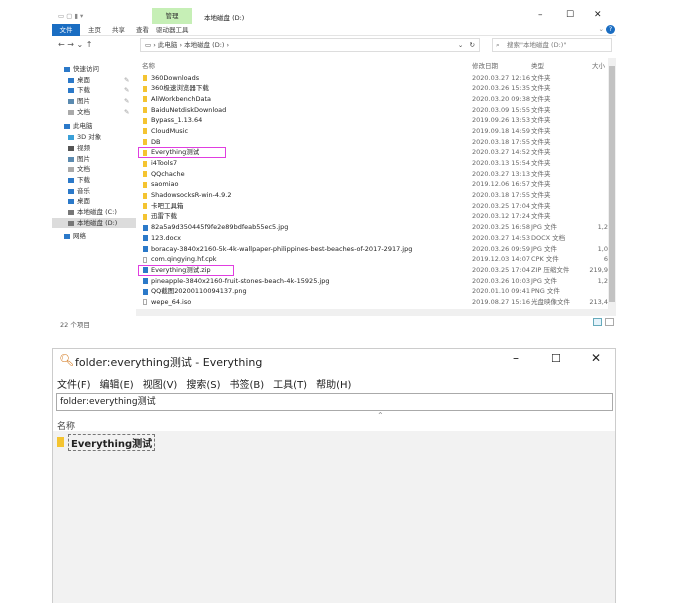 The height and width of the screenshot is (603, 674). I want to click on tab-drive-tools: 驱动器工具, so click(172, 30).